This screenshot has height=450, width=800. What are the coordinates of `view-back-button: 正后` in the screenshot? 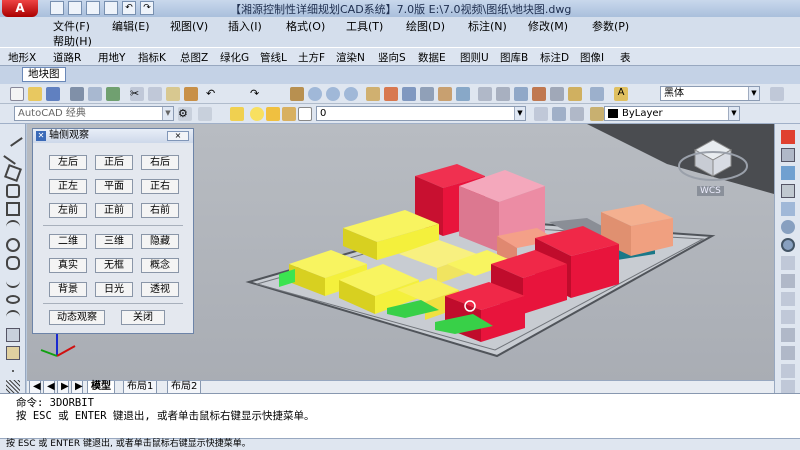 It's located at (114, 162).